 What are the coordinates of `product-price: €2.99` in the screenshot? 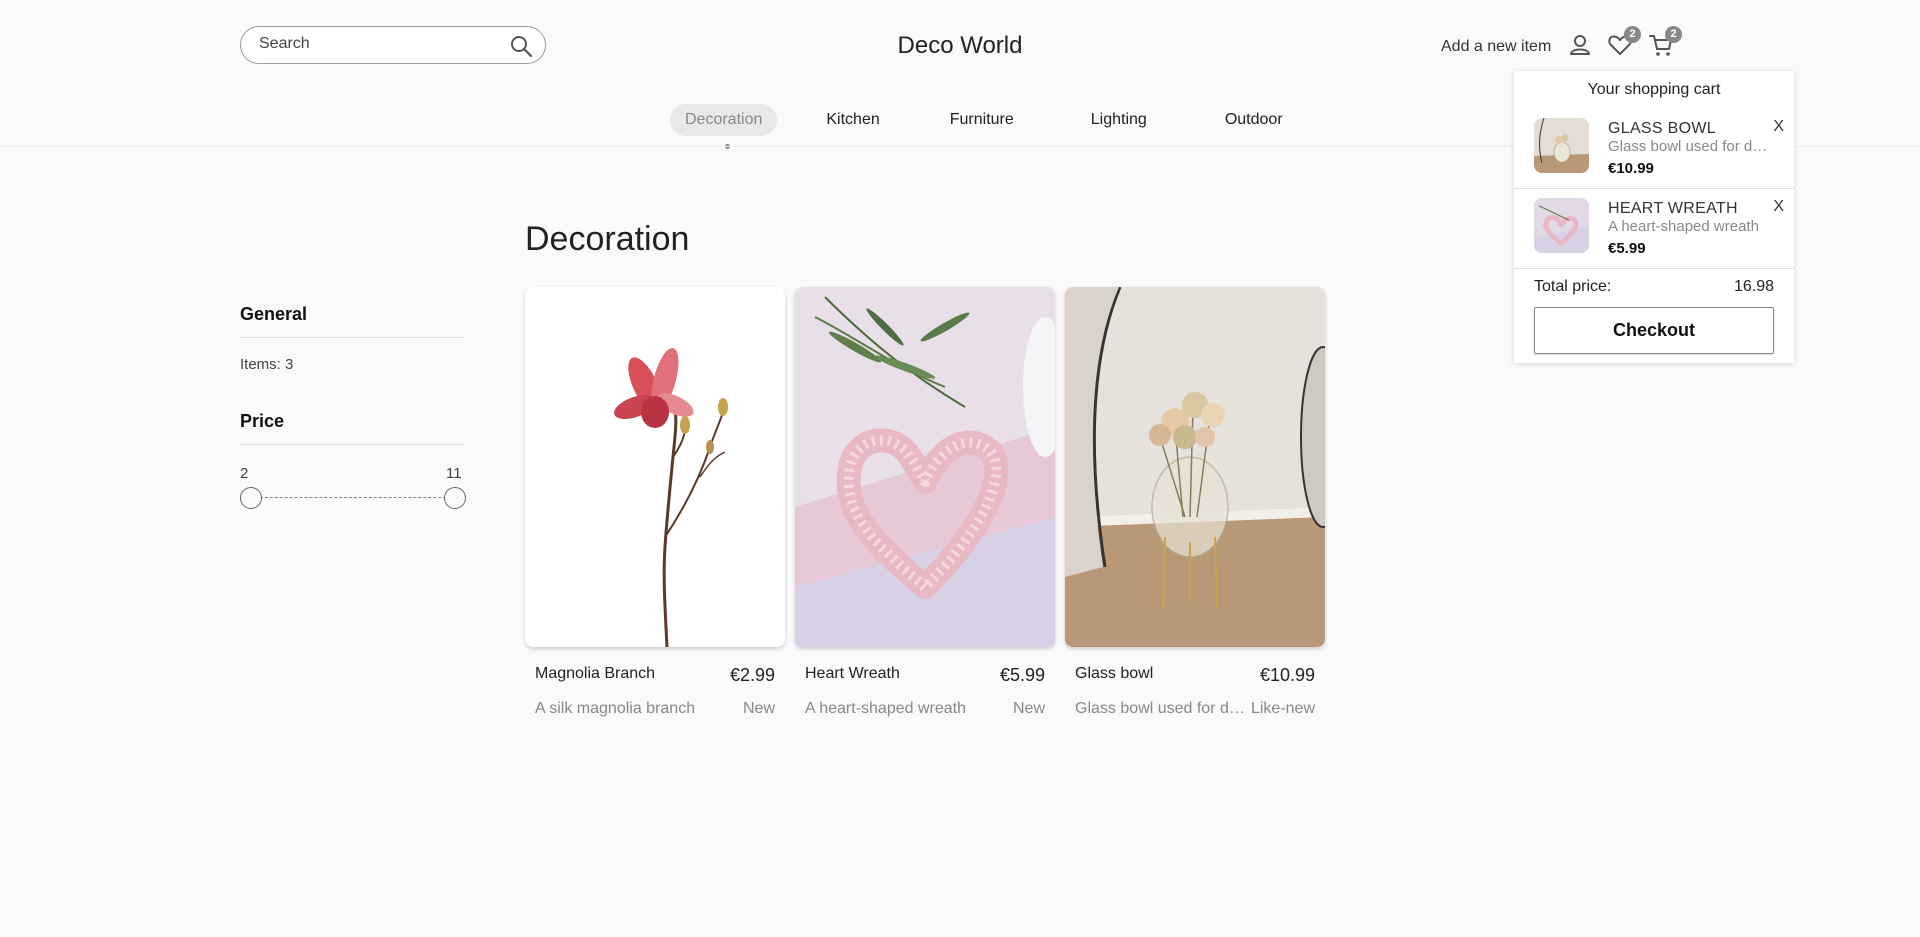 It's located at (752, 675).